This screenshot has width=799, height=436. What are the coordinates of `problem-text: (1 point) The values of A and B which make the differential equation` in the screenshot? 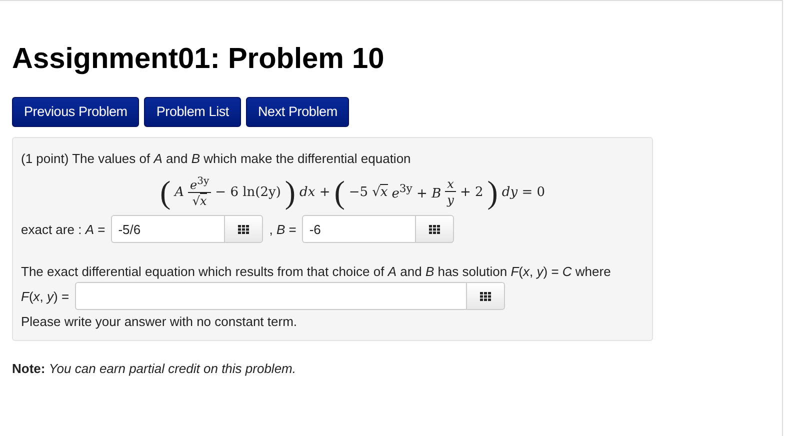 It's located at (216, 158).